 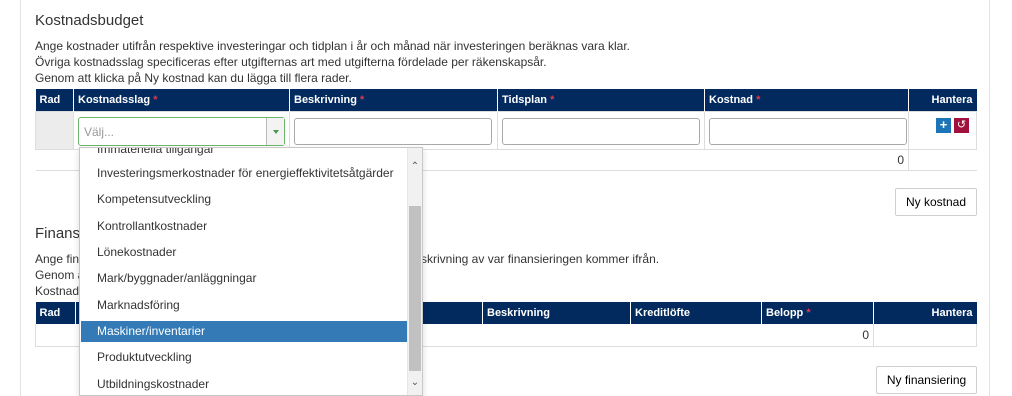 I want to click on financing-title: Finans, so click(x=58, y=233).